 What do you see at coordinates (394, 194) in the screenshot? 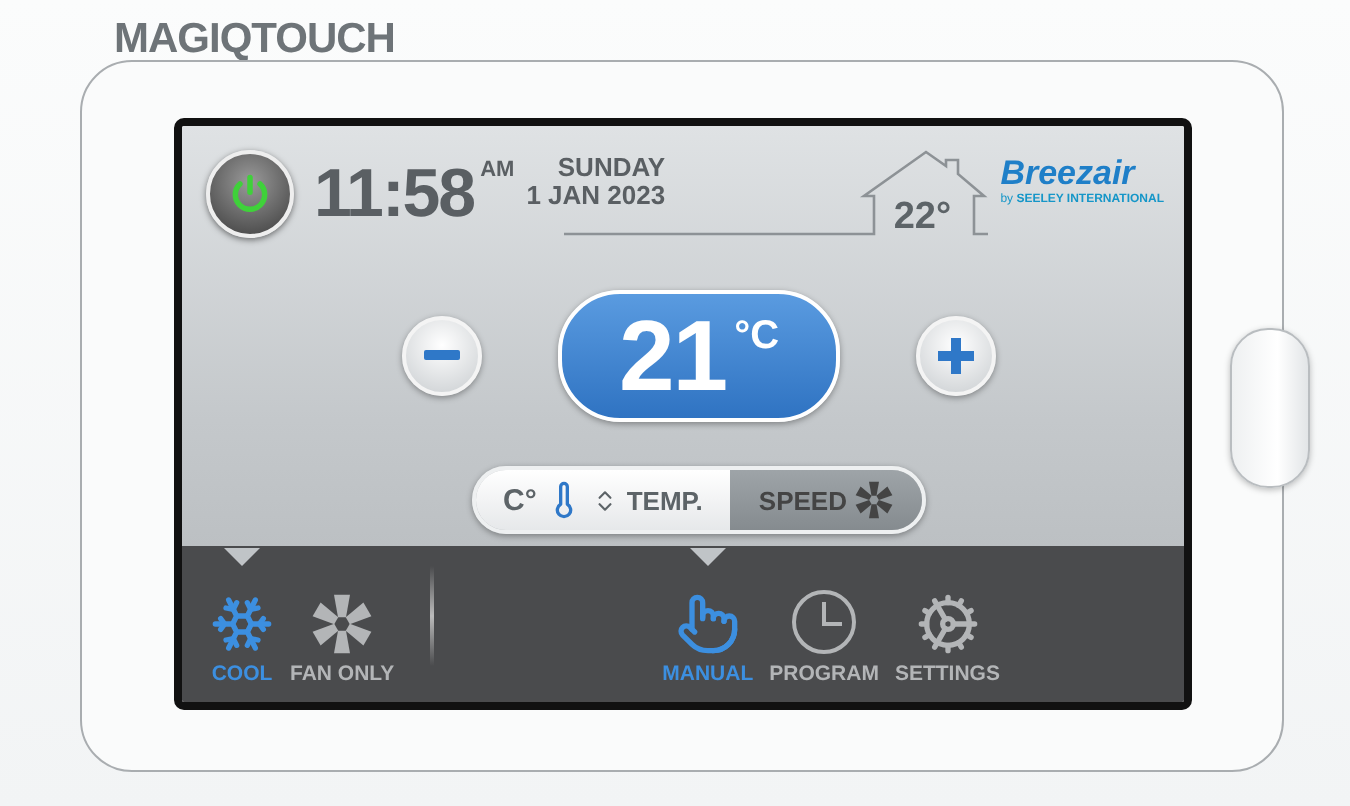
I see `clock-time: 11:58` at bounding box center [394, 194].